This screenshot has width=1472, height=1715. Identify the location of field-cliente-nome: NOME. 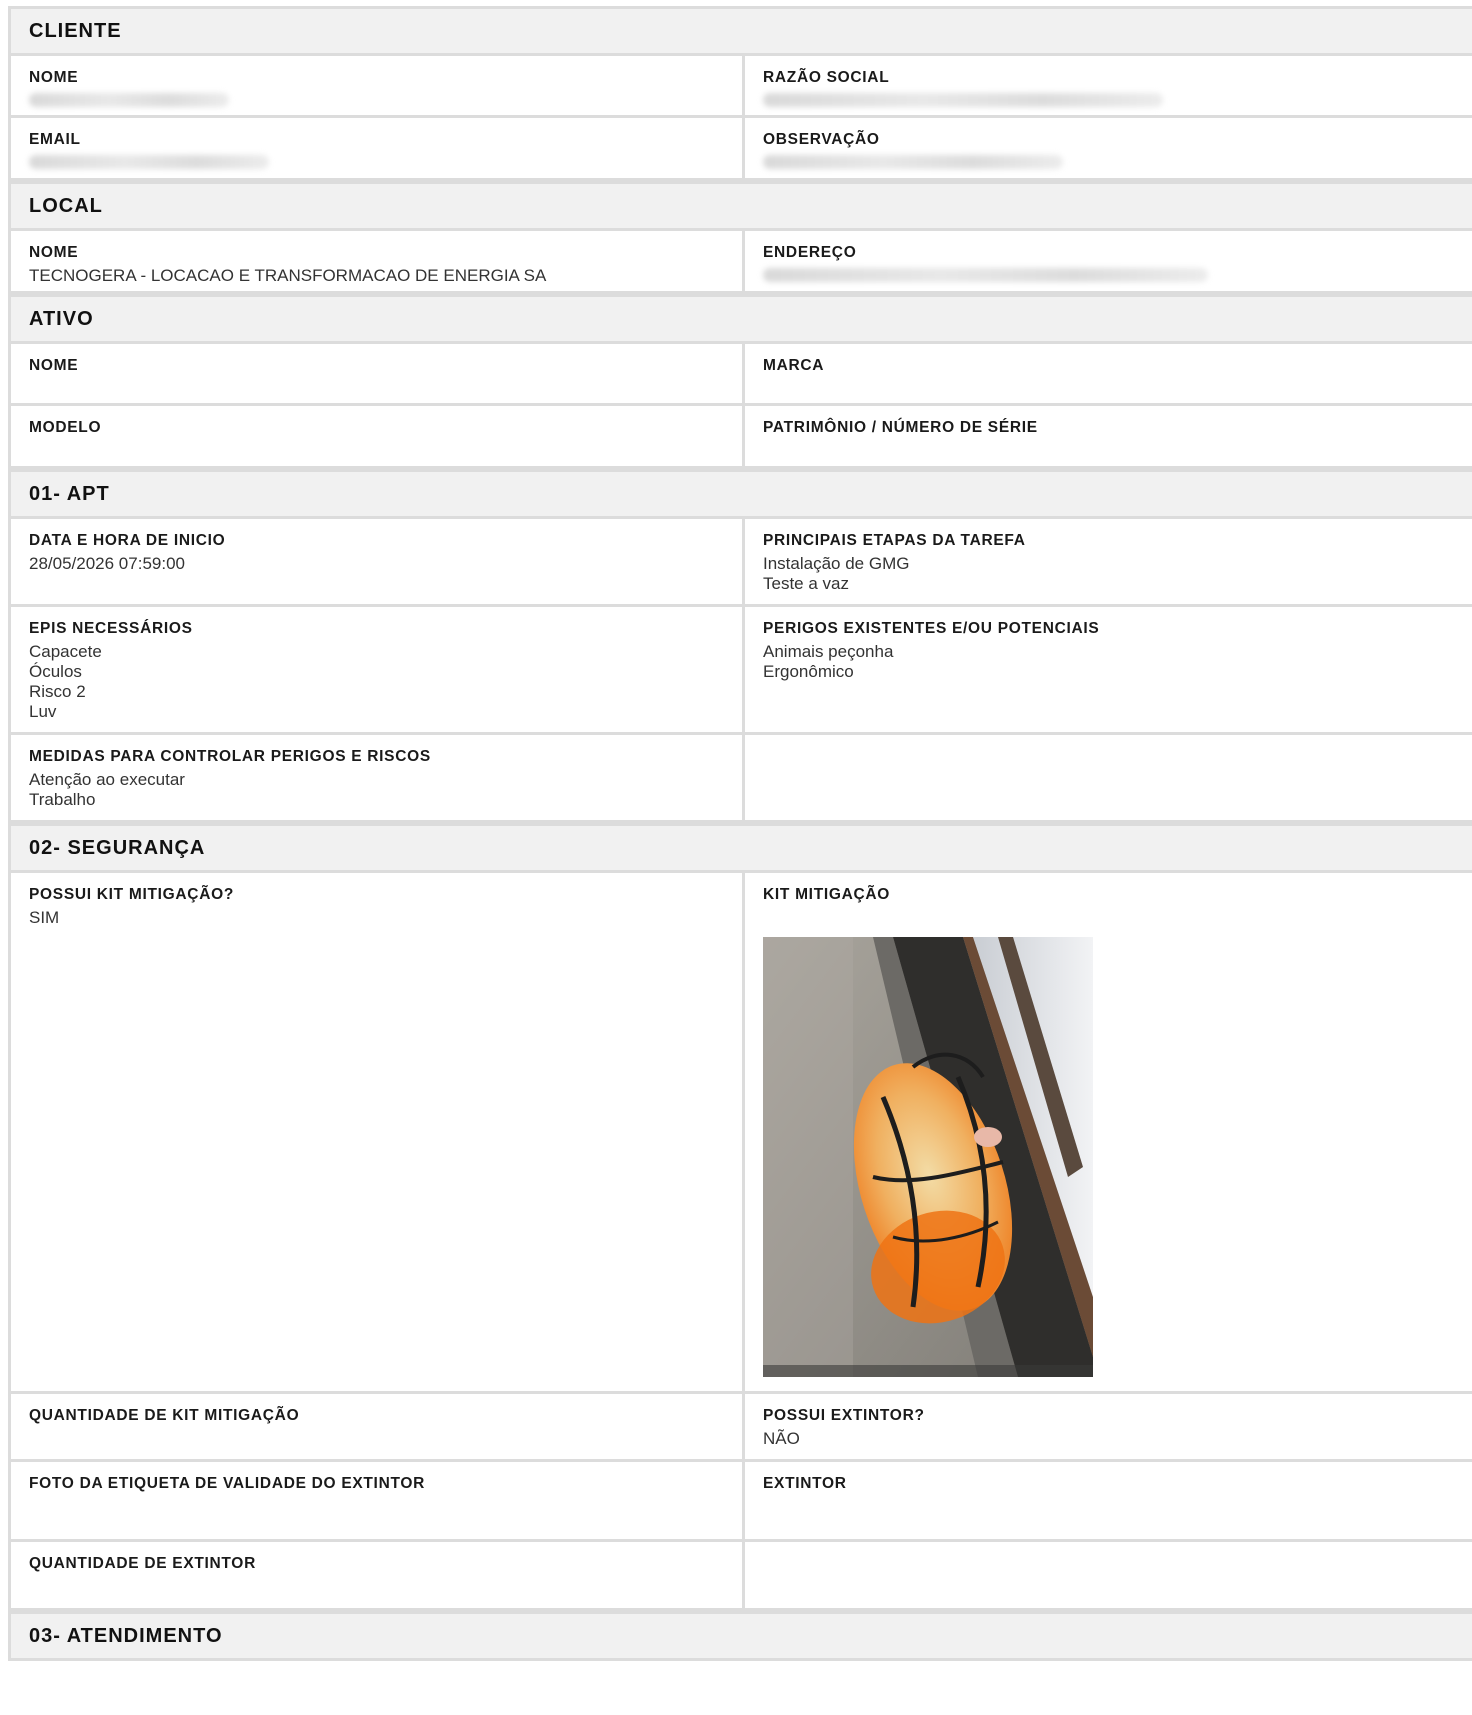
(378, 85).